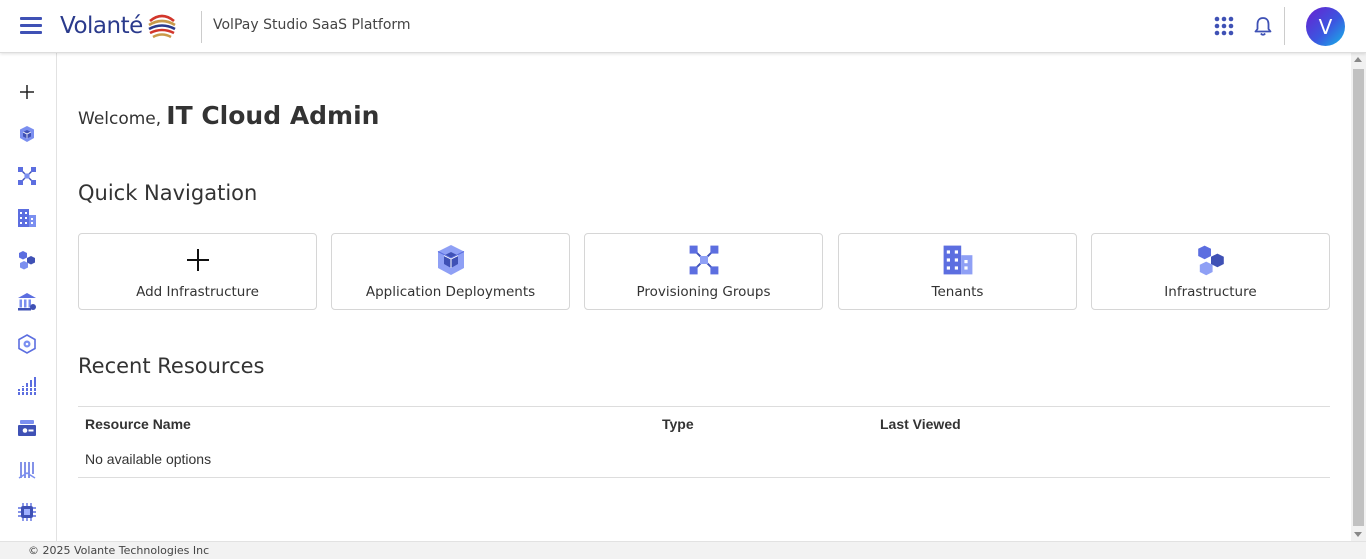 The width and height of the screenshot is (1366, 559). I want to click on quick-nav-provisioning-groups: Provisioning Groups, so click(703, 271).